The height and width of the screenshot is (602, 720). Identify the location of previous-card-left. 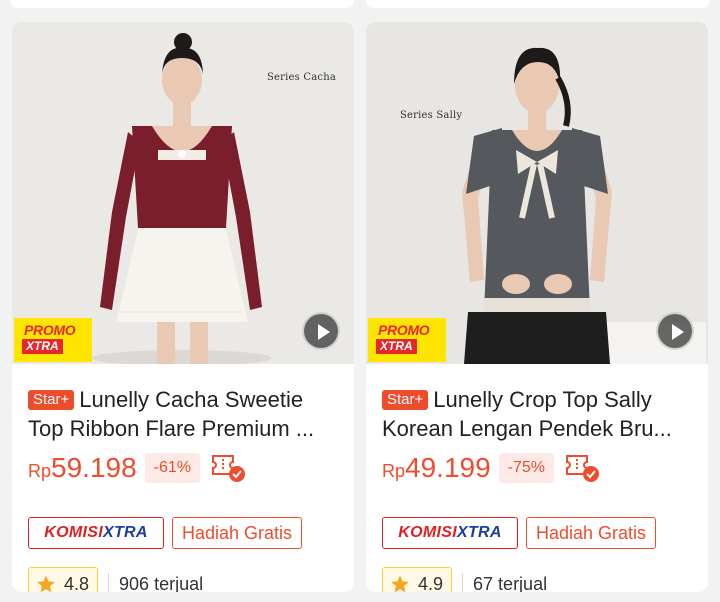
(182, 4).